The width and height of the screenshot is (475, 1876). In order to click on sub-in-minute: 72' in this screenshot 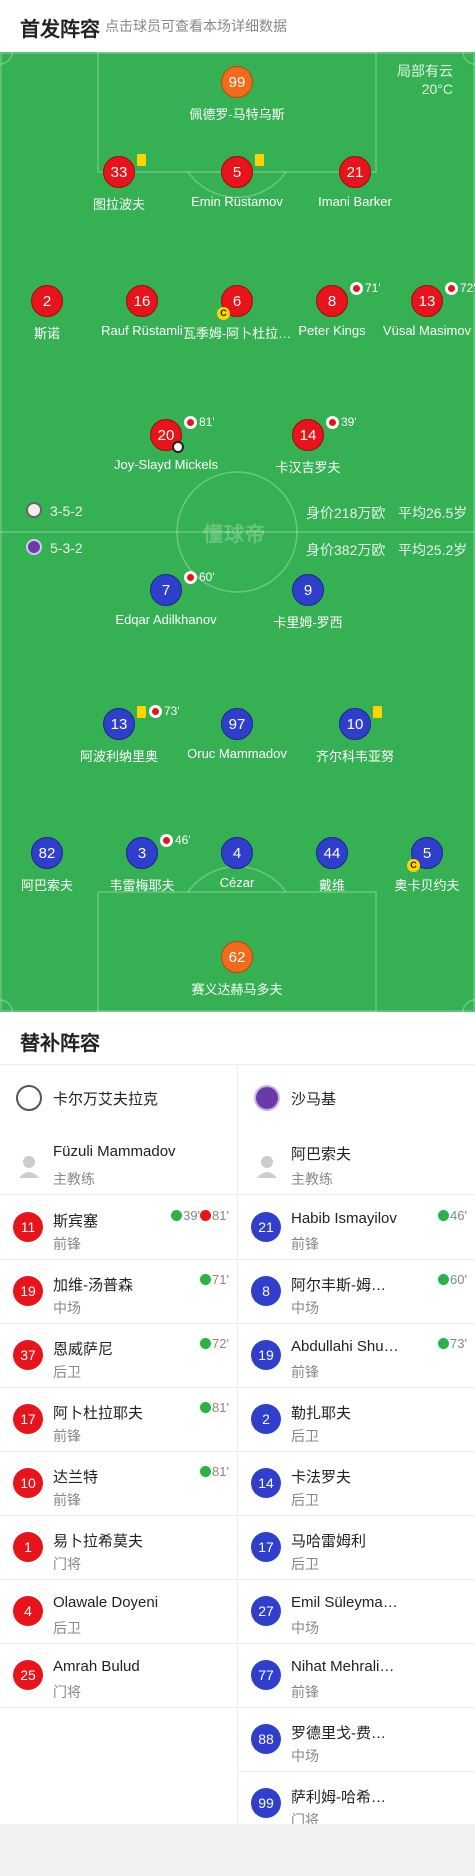, I will do `click(220, 1343)`.